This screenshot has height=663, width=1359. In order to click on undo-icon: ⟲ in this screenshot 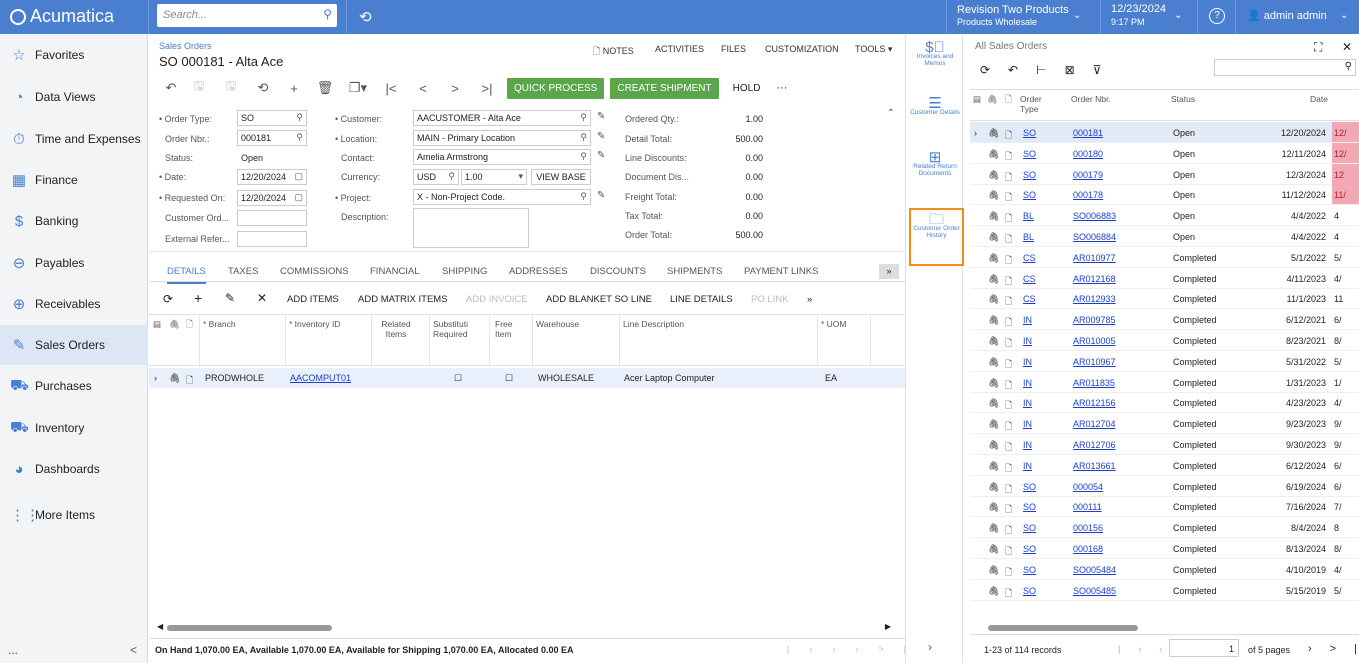, I will do `click(263, 88)`.